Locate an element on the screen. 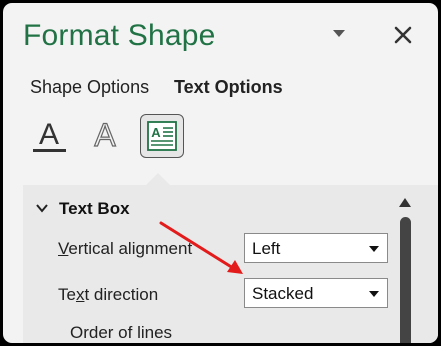  scroll-up-arrow-icon is located at coordinates (405, 202).